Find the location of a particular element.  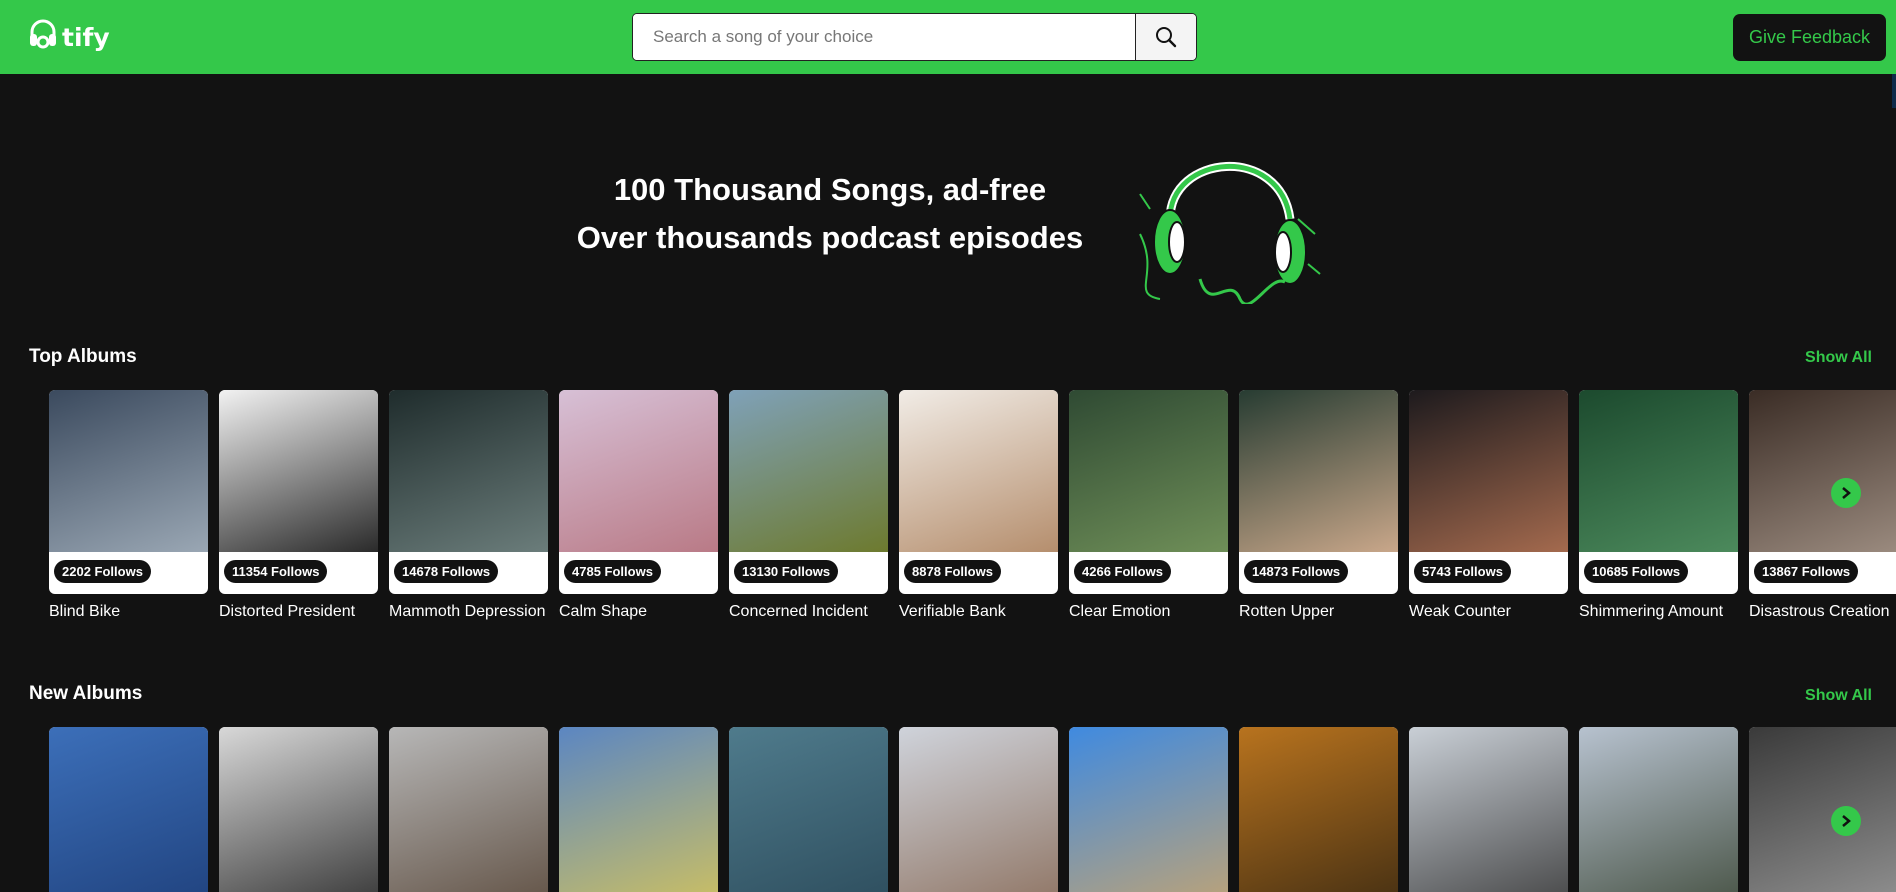

logo-text: tify is located at coordinates (86, 37).